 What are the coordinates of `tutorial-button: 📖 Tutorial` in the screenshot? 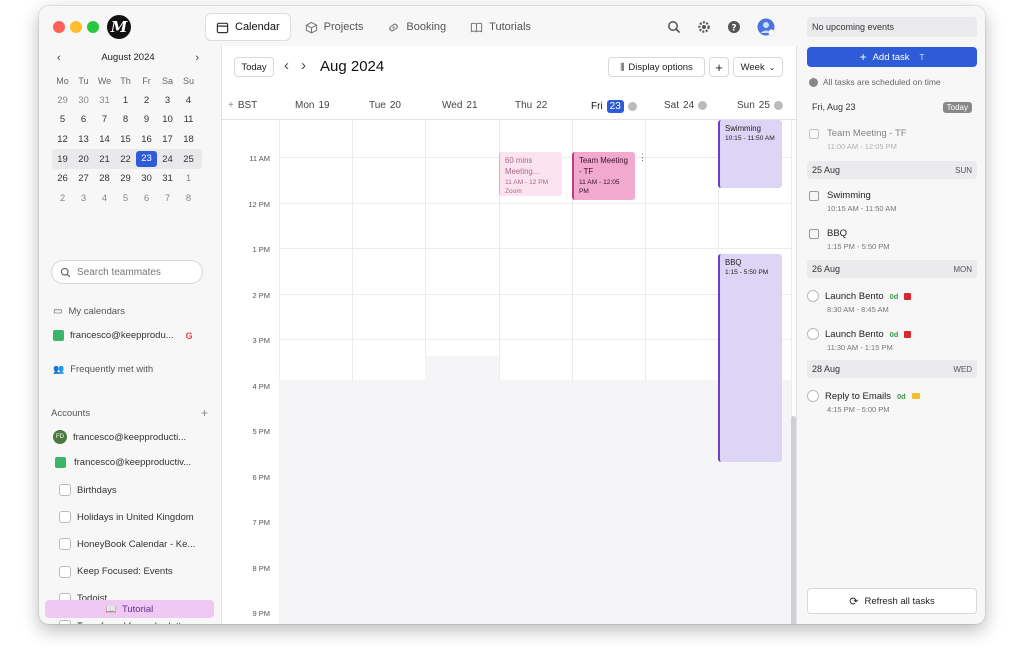 It's located at (129, 609).